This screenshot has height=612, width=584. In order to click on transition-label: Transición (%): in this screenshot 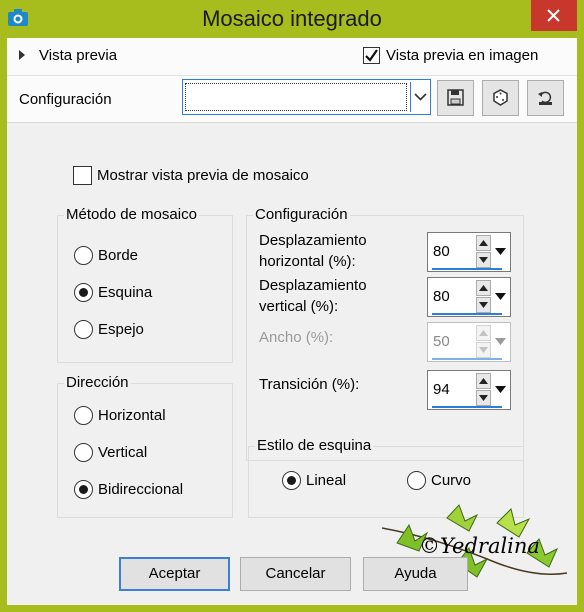, I will do `click(309, 384)`.